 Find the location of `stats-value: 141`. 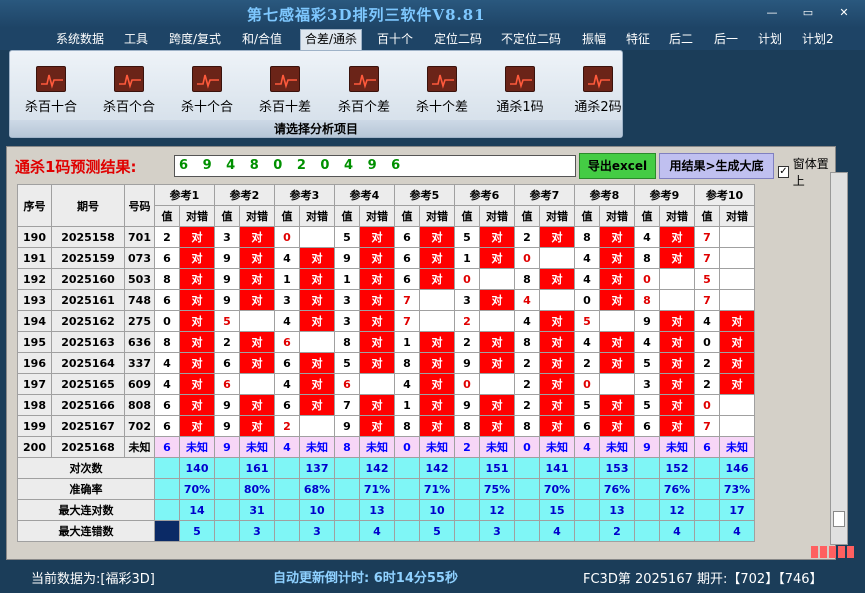

stats-value: 141 is located at coordinates (557, 468).